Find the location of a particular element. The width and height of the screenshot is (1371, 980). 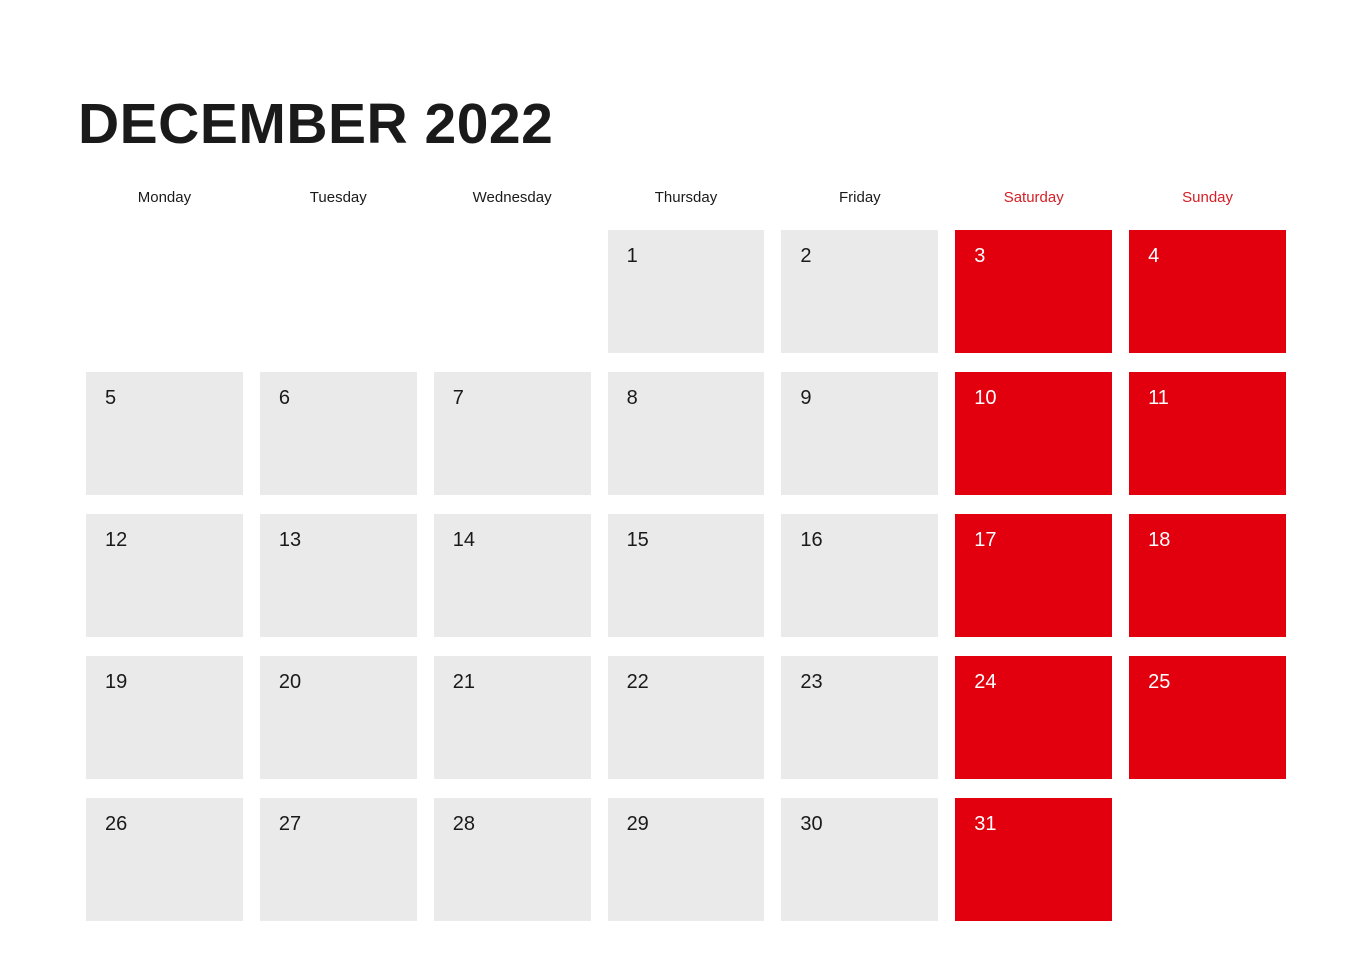

day-number: 1 is located at coordinates (632, 256).